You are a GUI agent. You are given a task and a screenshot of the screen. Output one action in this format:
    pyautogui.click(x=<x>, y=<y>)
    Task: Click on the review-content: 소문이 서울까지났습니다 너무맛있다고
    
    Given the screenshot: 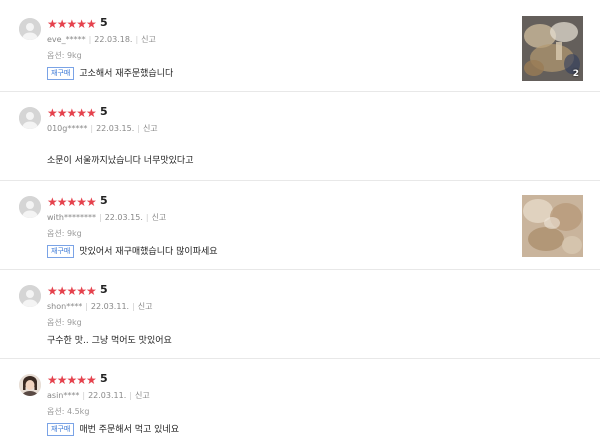 What is the action you would take?
    pyautogui.click(x=120, y=159)
    